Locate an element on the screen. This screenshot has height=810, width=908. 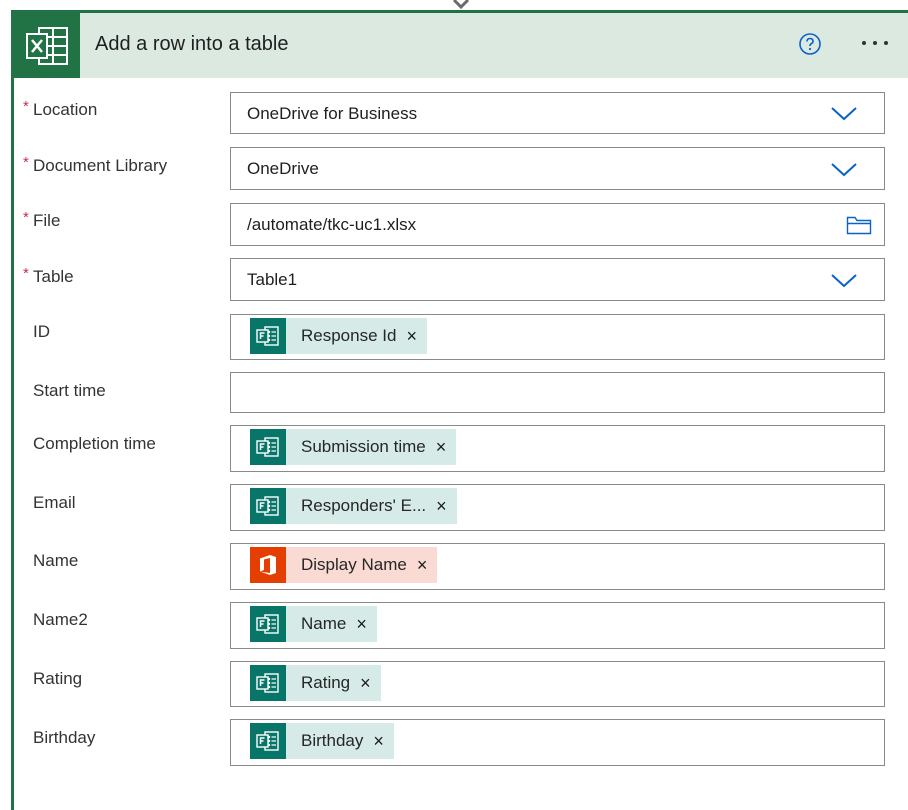
dynamic-content-token: Response Id × is located at coordinates (338, 336).